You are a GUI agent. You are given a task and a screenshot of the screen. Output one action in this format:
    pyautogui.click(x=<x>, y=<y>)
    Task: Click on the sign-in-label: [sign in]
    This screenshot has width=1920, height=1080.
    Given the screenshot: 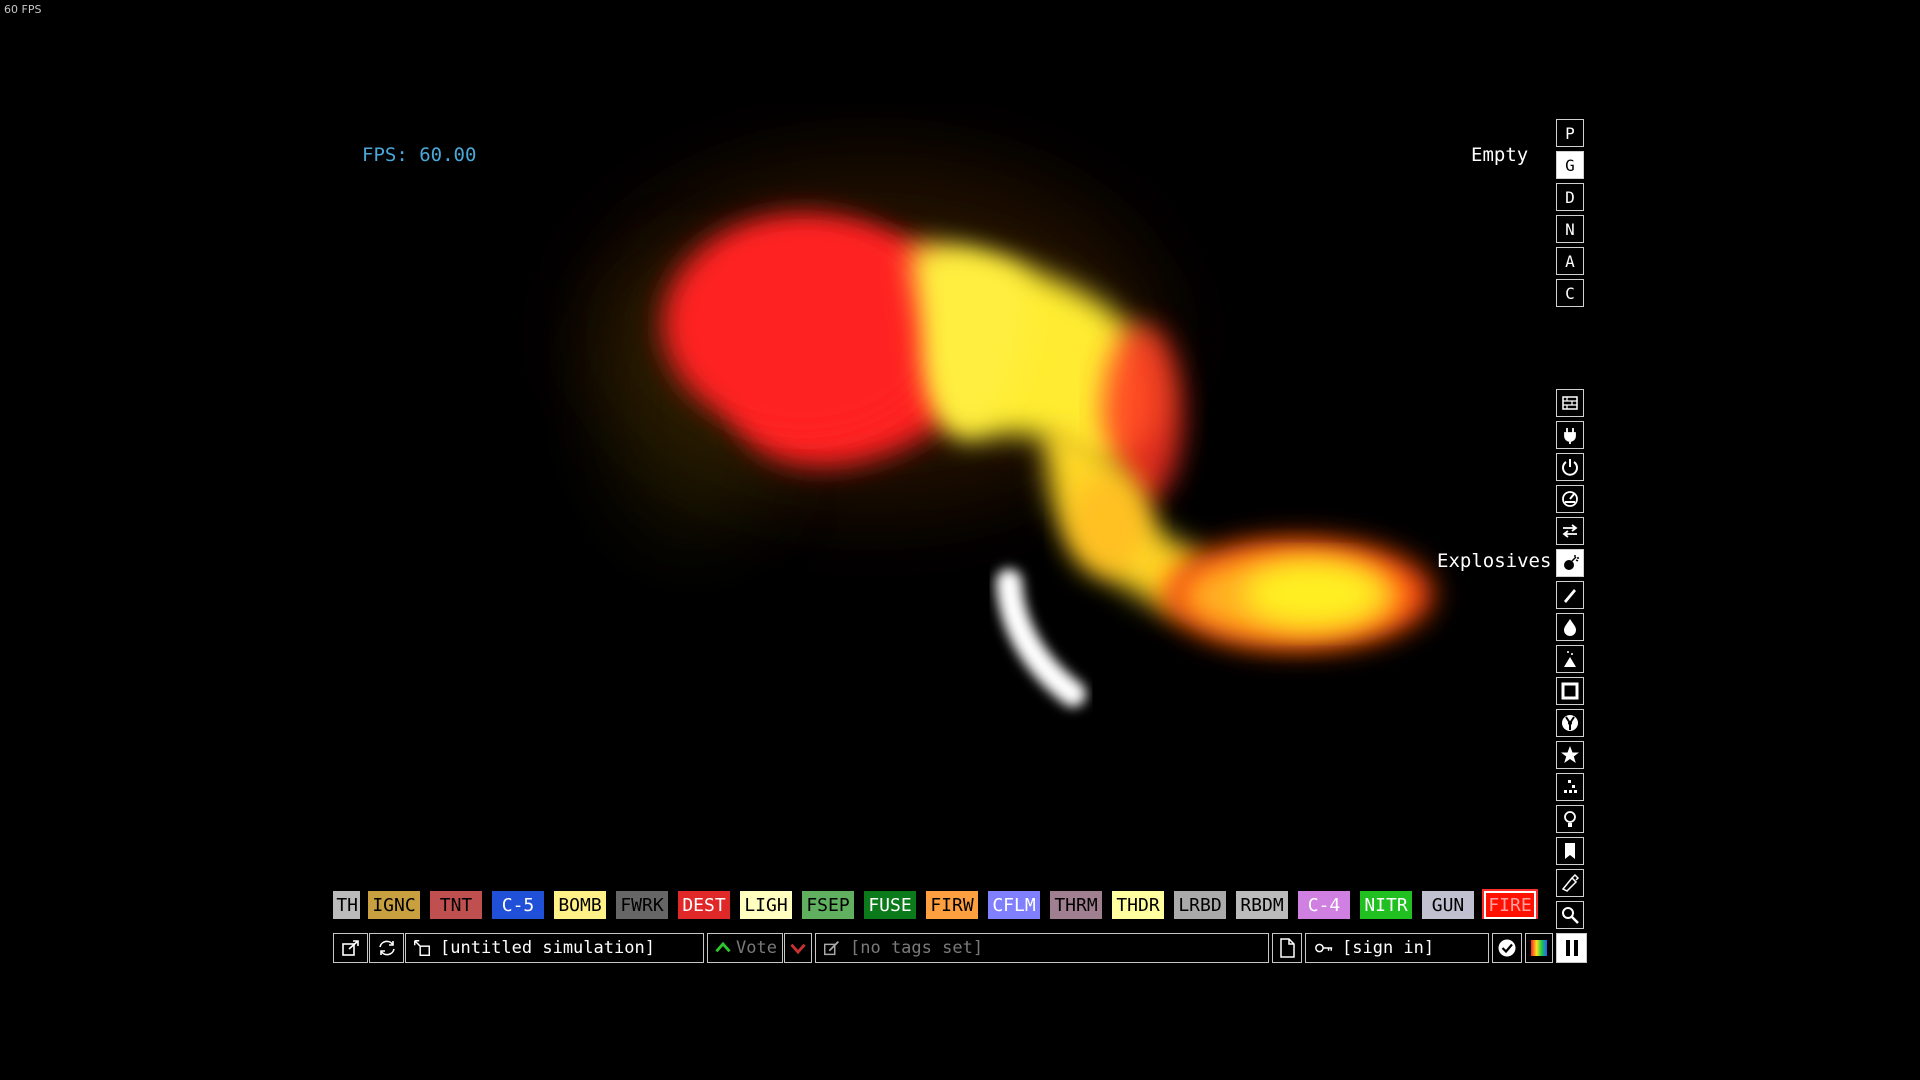 What is the action you would take?
    pyautogui.click(x=1388, y=948)
    